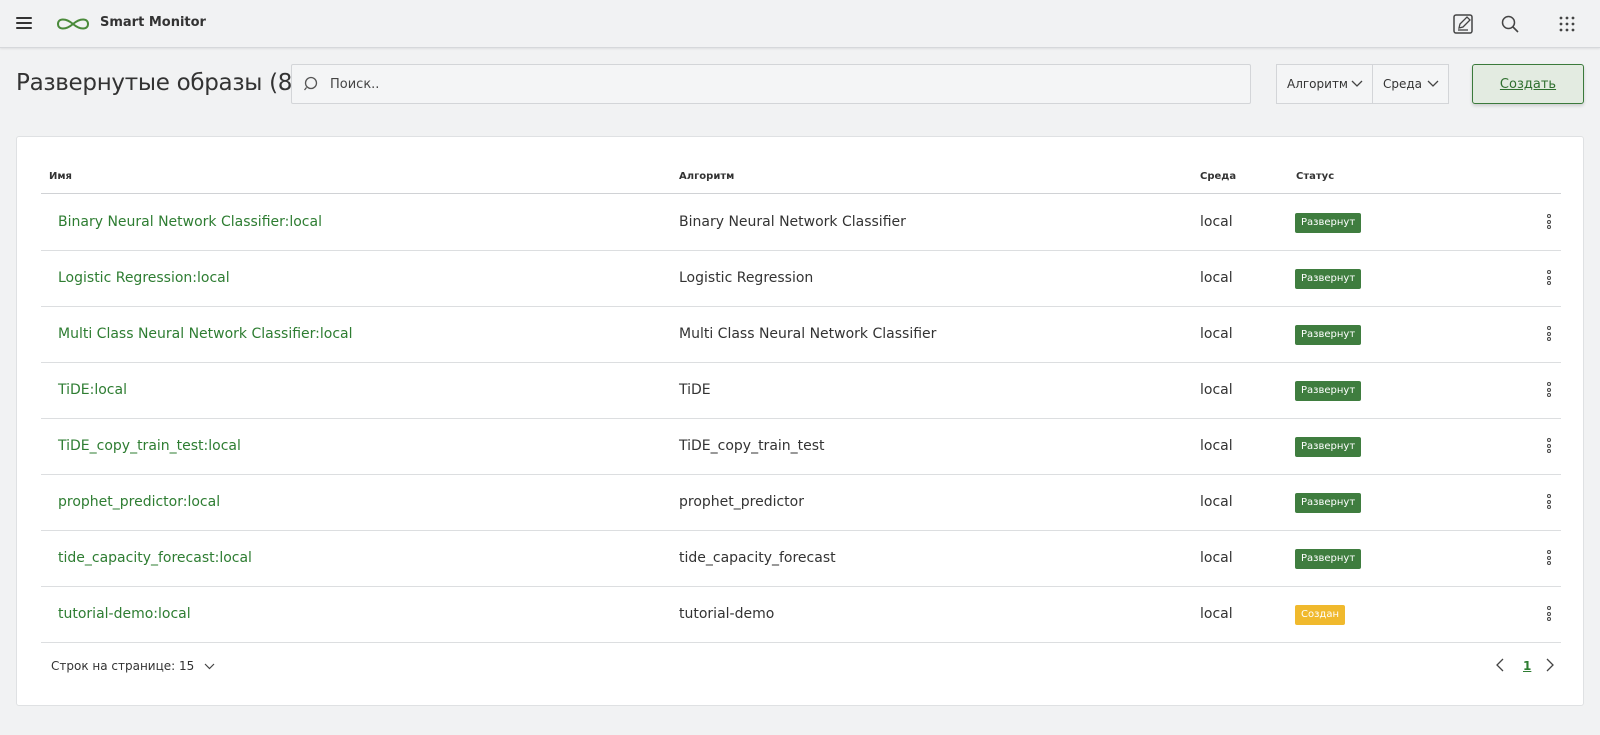 The width and height of the screenshot is (1600, 735). I want to click on algorithm-cell: Logistic Regression, so click(746, 278).